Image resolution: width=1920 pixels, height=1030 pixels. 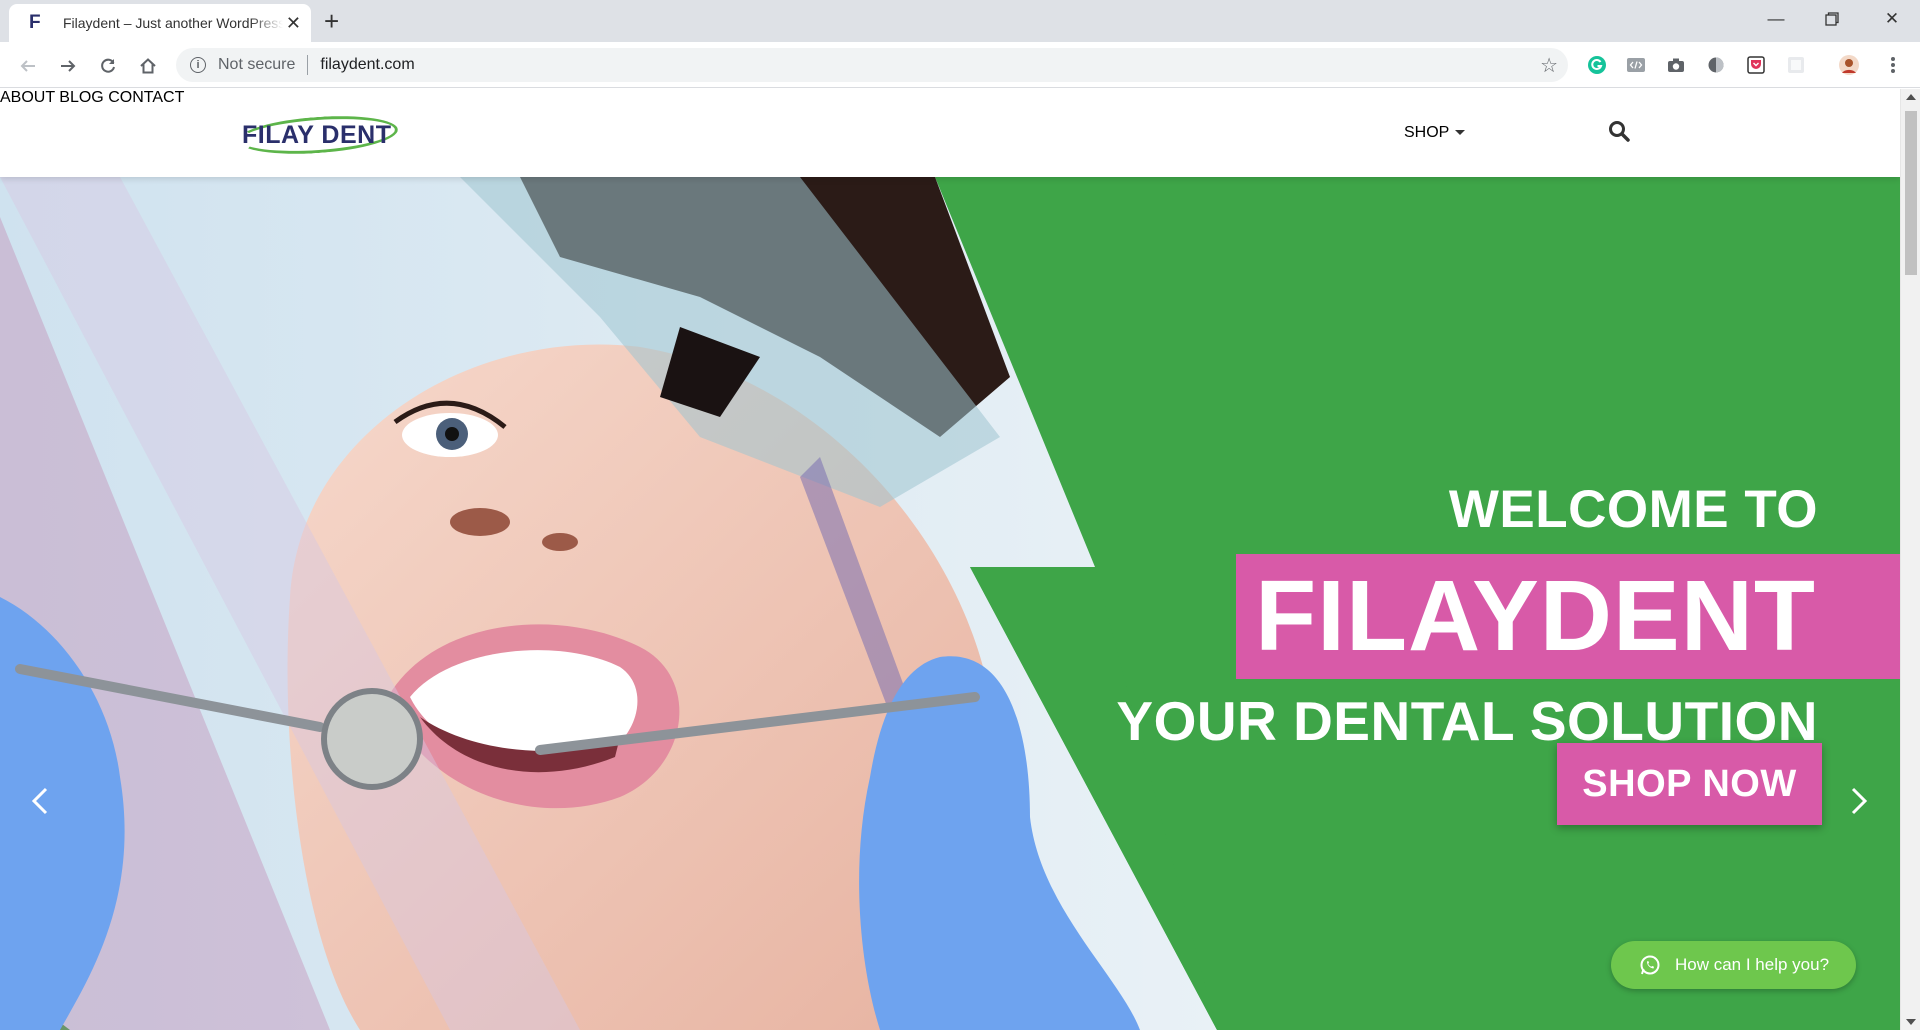 I want to click on nav-item-shop-label: SHOP, so click(x=1427, y=132).